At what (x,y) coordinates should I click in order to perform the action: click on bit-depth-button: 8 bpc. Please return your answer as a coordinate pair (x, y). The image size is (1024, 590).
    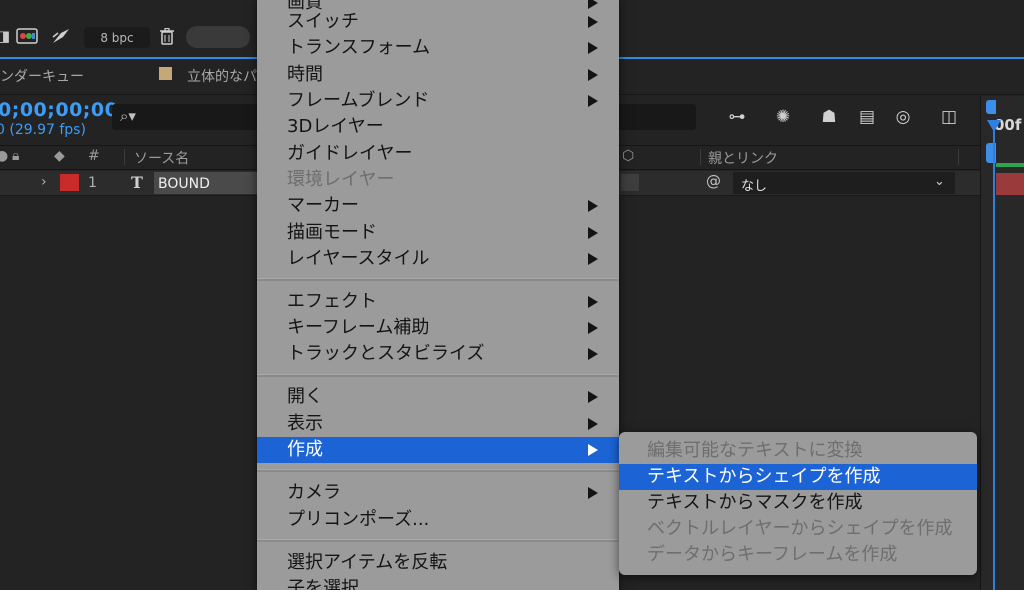
    Looking at the image, I should click on (117, 37).